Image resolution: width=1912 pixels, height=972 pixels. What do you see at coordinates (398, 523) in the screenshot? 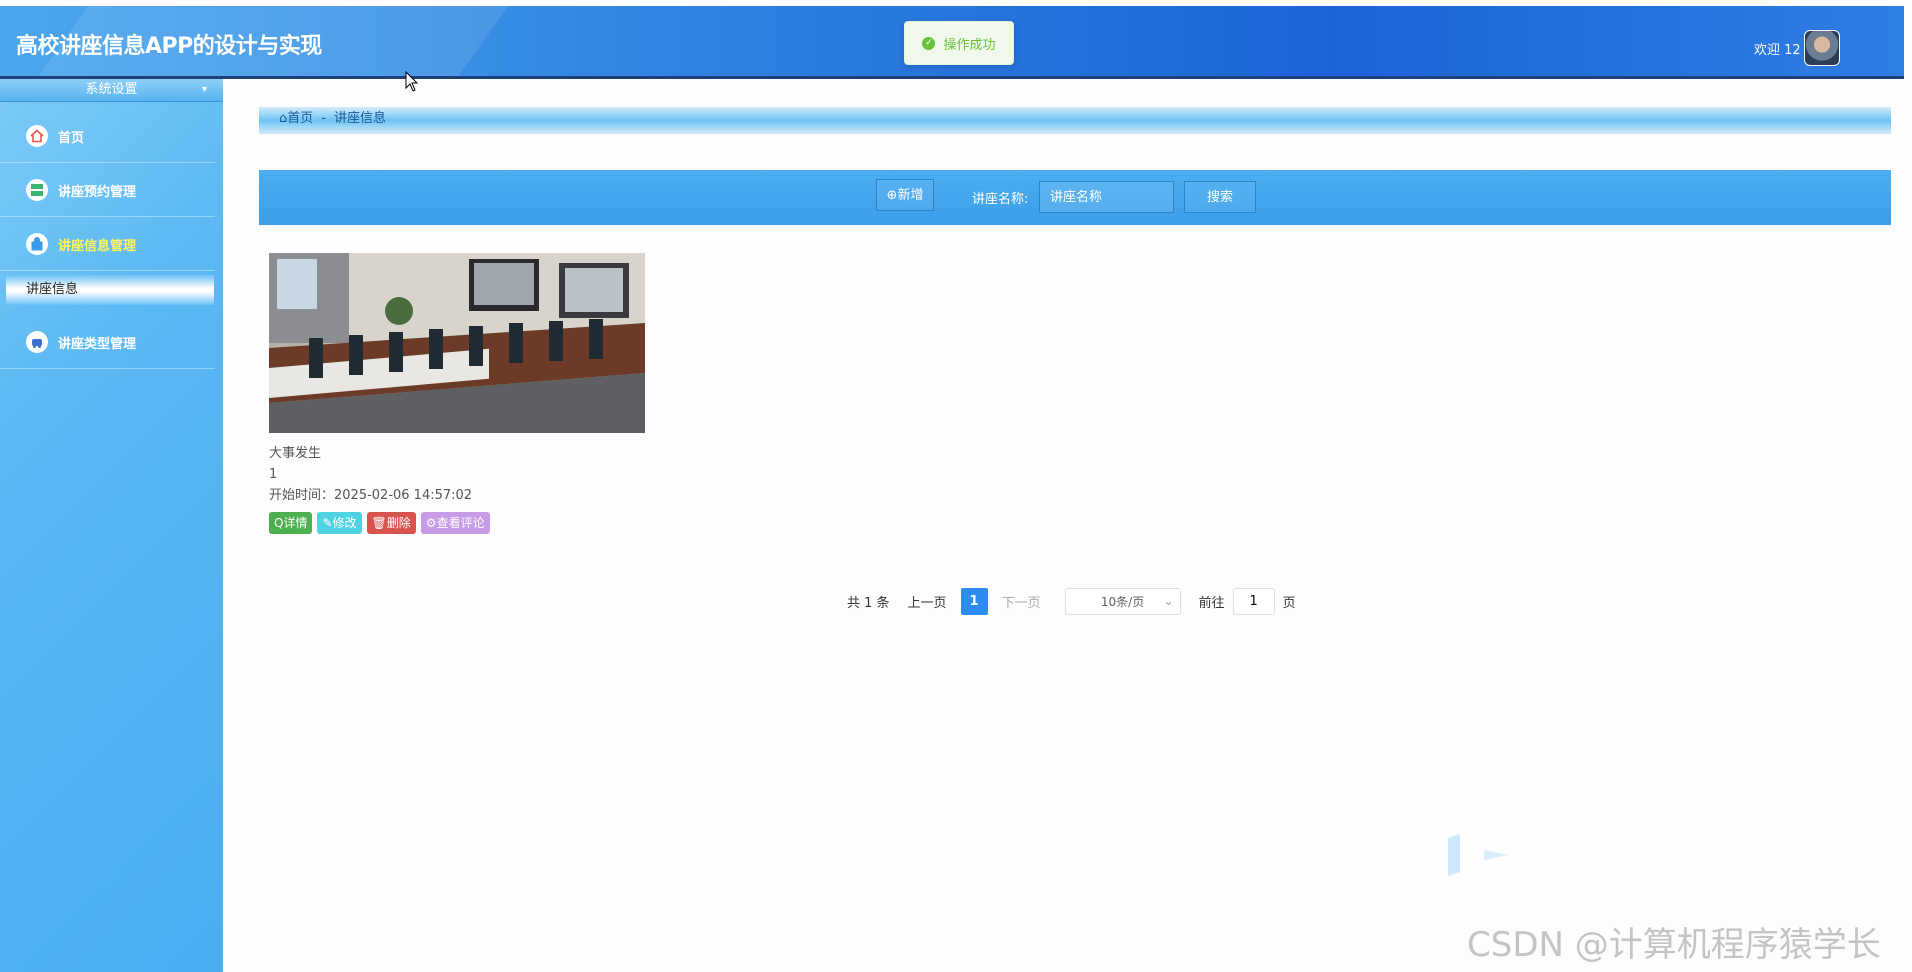
I see `delete-label: 删除` at bounding box center [398, 523].